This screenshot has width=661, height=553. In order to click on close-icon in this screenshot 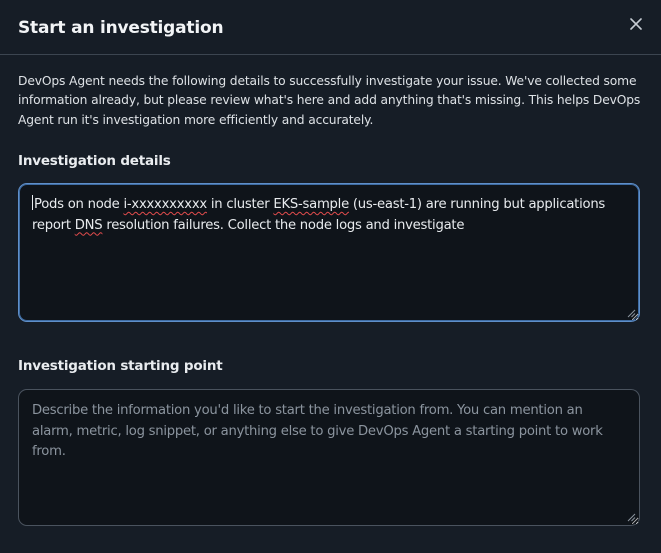, I will do `click(636, 24)`.